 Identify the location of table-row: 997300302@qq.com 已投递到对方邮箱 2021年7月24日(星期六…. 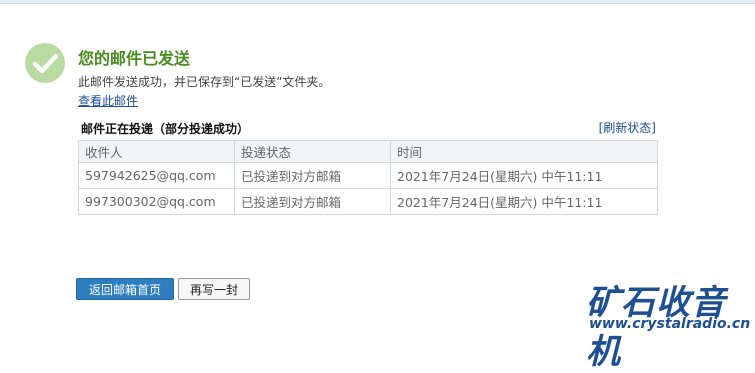
(368, 201).